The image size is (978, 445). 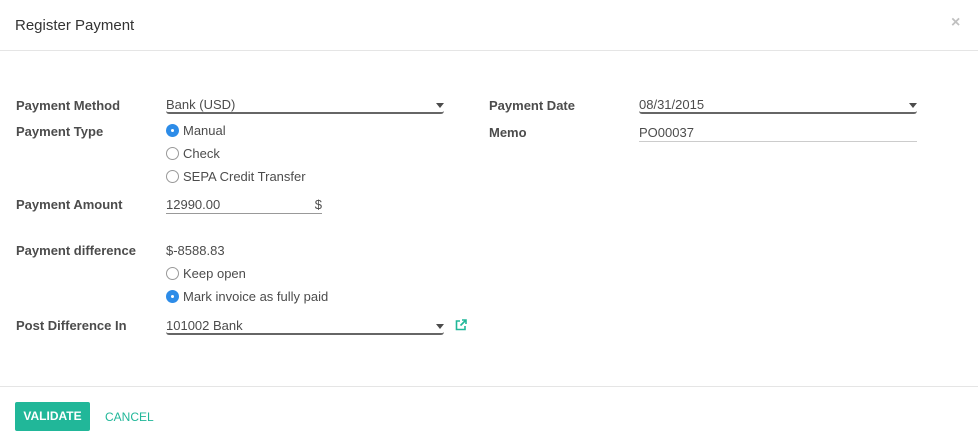 I want to click on payment-date-value: 08/31/2015, so click(x=672, y=104).